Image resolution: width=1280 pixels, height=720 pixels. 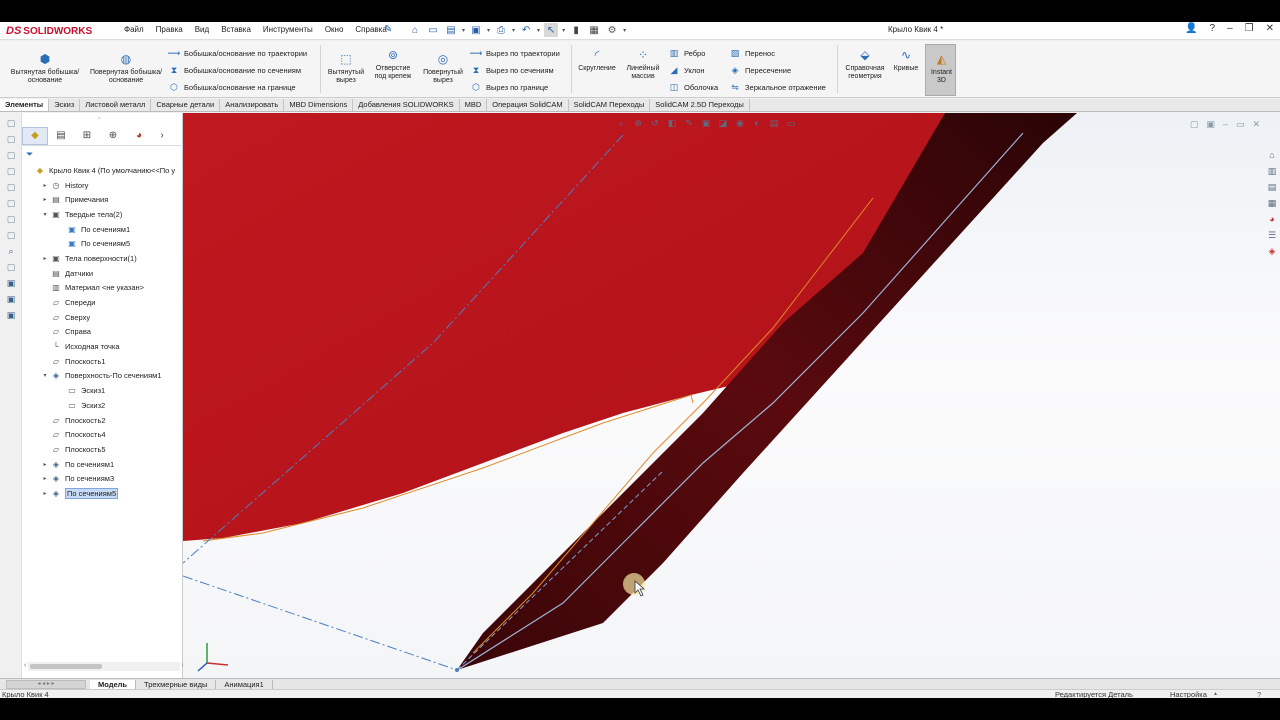 I want to click on tab-3d-views: Трехмерные виды, so click(x=176, y=684).